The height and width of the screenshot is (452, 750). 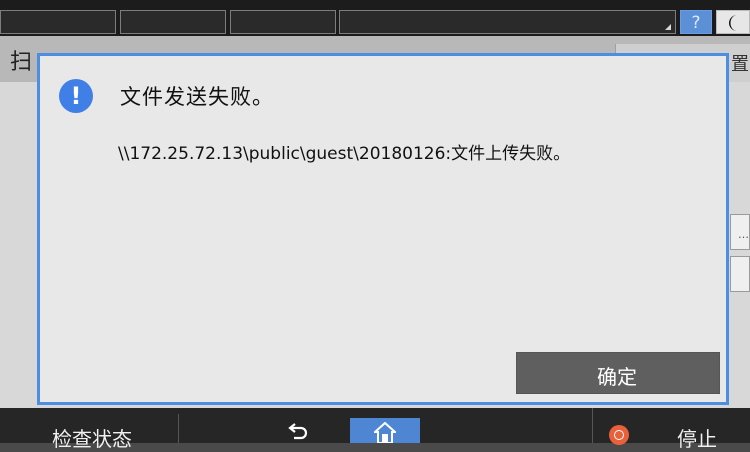 I want to click on home-icon, so click(x=385, y=432).